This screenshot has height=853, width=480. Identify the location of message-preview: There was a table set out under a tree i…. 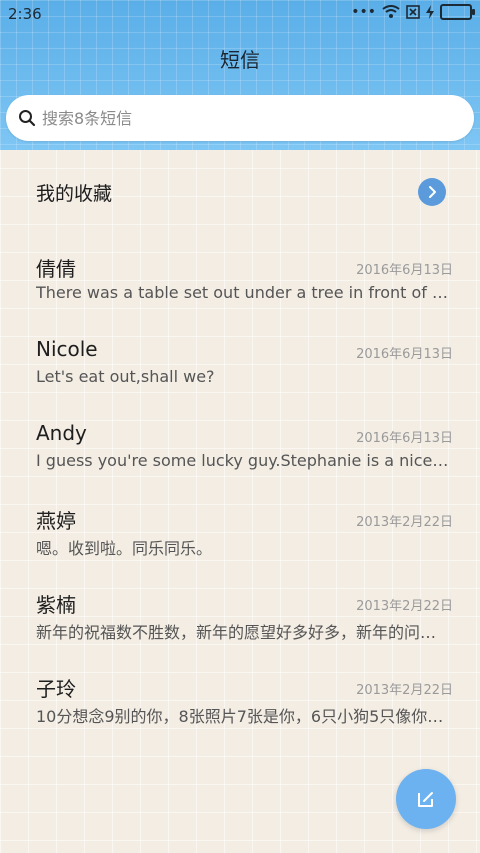
(244, 292).